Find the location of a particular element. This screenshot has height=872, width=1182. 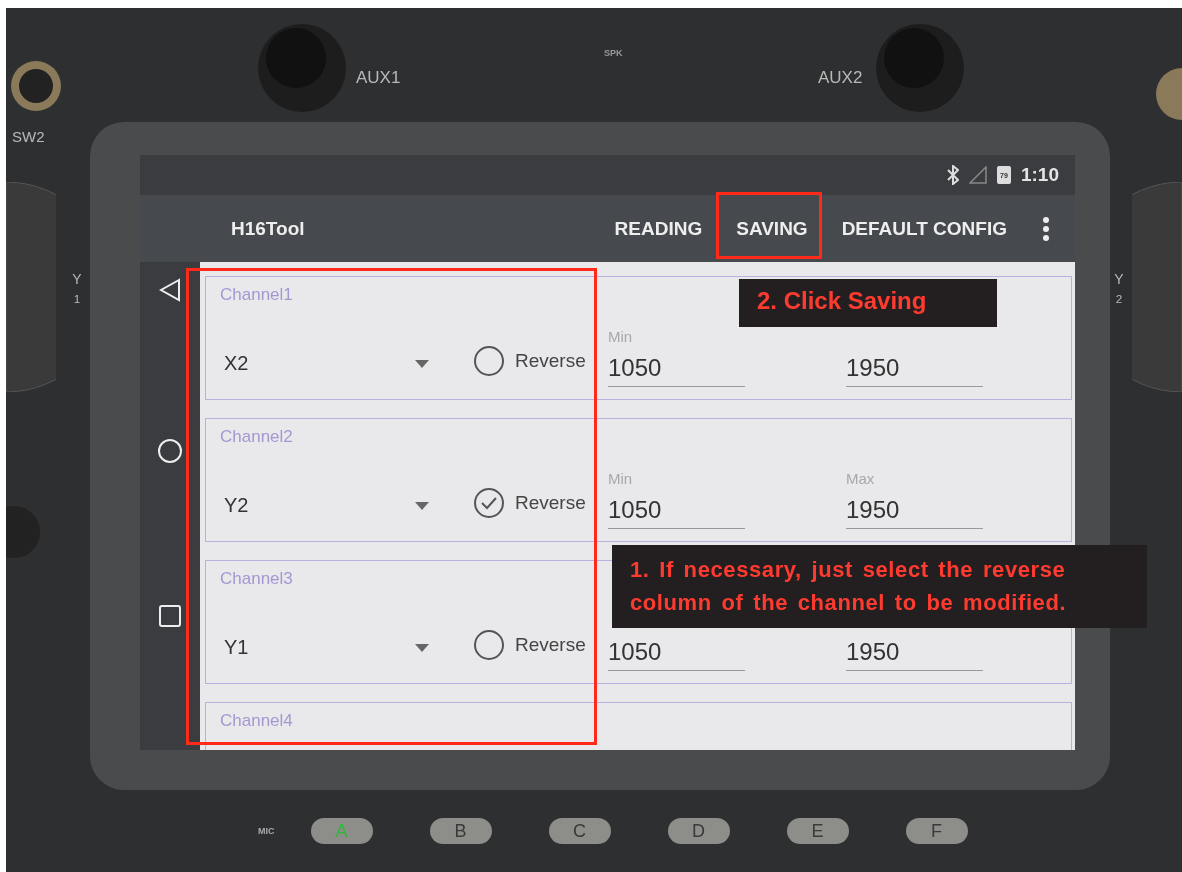

max-label: Max is located at coordinates (861, 479).